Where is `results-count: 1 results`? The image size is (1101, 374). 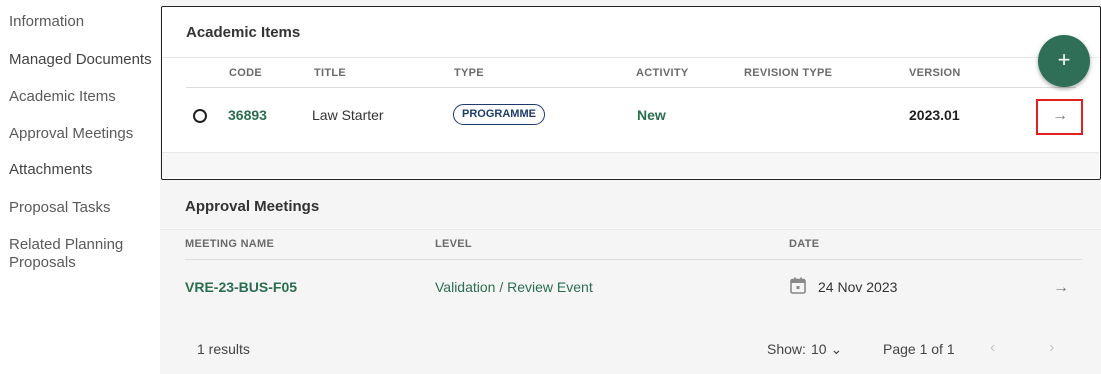 results-count: 1 results is located at coordinates (223, 349).